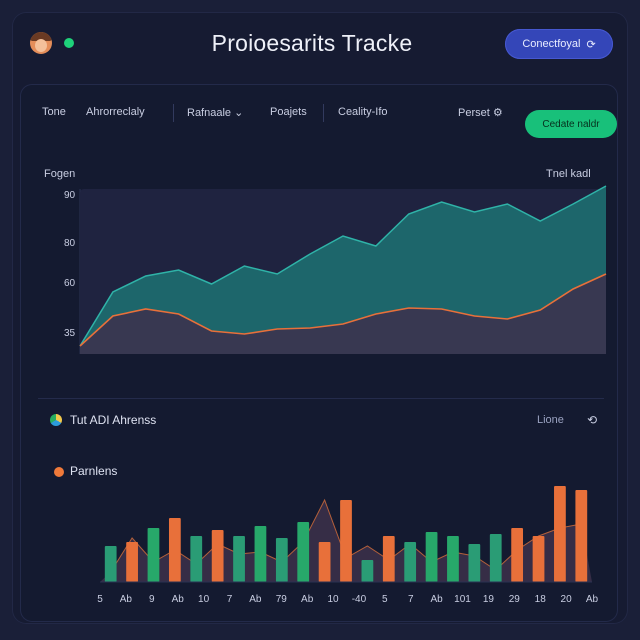  I want to click on toolbar-item-quality: Ceality-Ifo, so click(363, 112).